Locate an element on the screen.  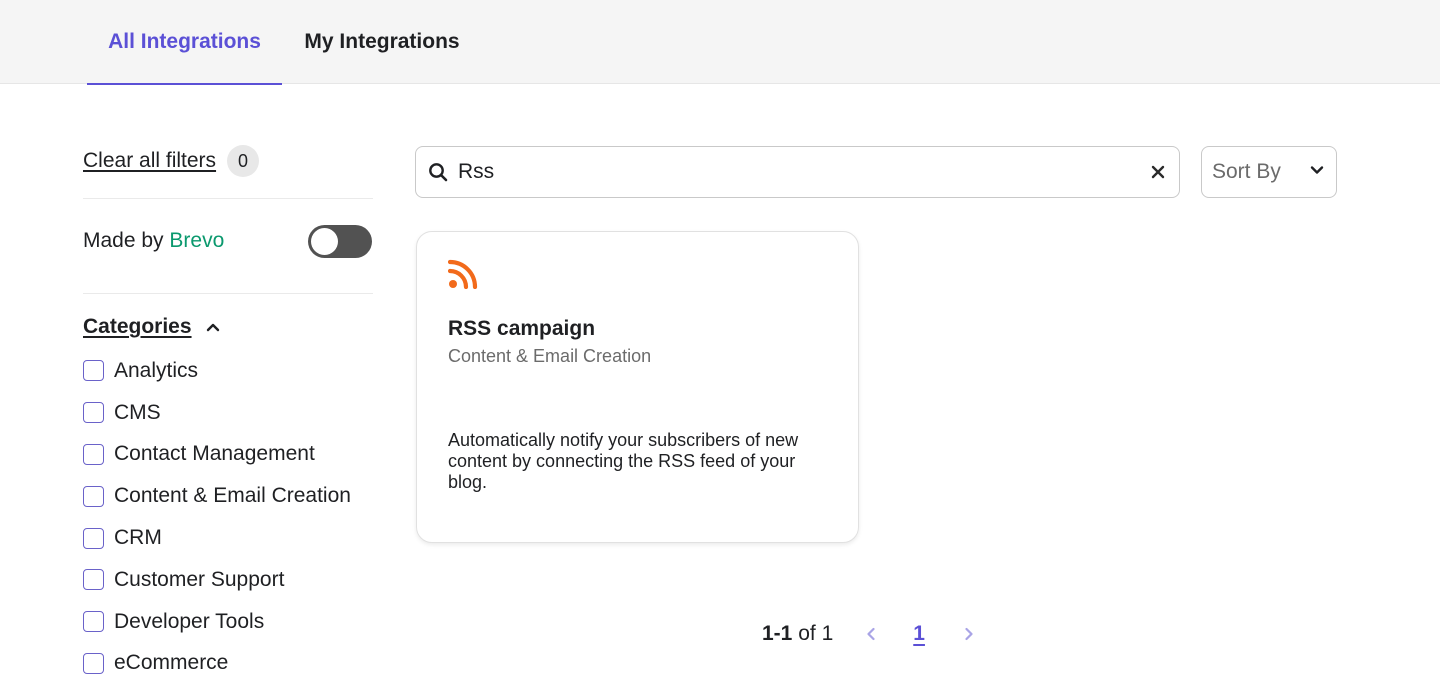
category-label: Content & Email Creation is located at coordinates (232, 496).